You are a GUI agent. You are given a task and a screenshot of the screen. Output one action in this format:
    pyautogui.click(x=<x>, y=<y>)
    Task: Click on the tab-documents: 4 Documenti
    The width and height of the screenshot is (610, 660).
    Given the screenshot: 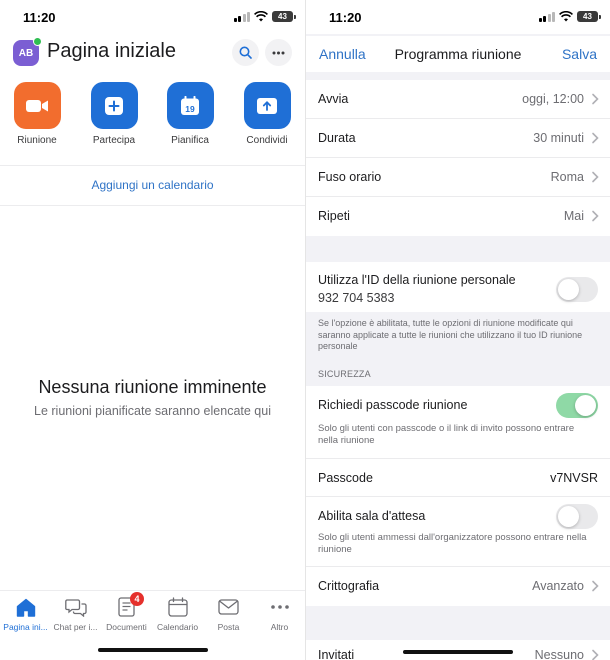 What is the action you would take?
    pyautogui.click(x=126, y=612)
    